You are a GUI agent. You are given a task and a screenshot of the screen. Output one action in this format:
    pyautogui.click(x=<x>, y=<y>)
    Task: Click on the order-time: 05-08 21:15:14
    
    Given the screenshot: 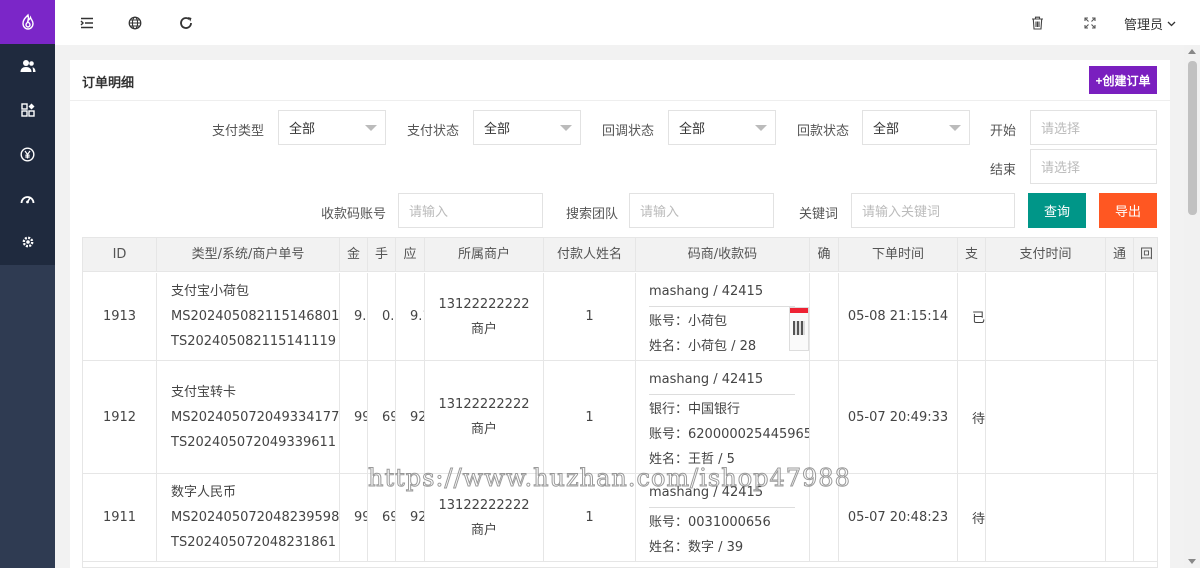 What is the action you would take?
    pyautogui.click(x=898, y=316)
    